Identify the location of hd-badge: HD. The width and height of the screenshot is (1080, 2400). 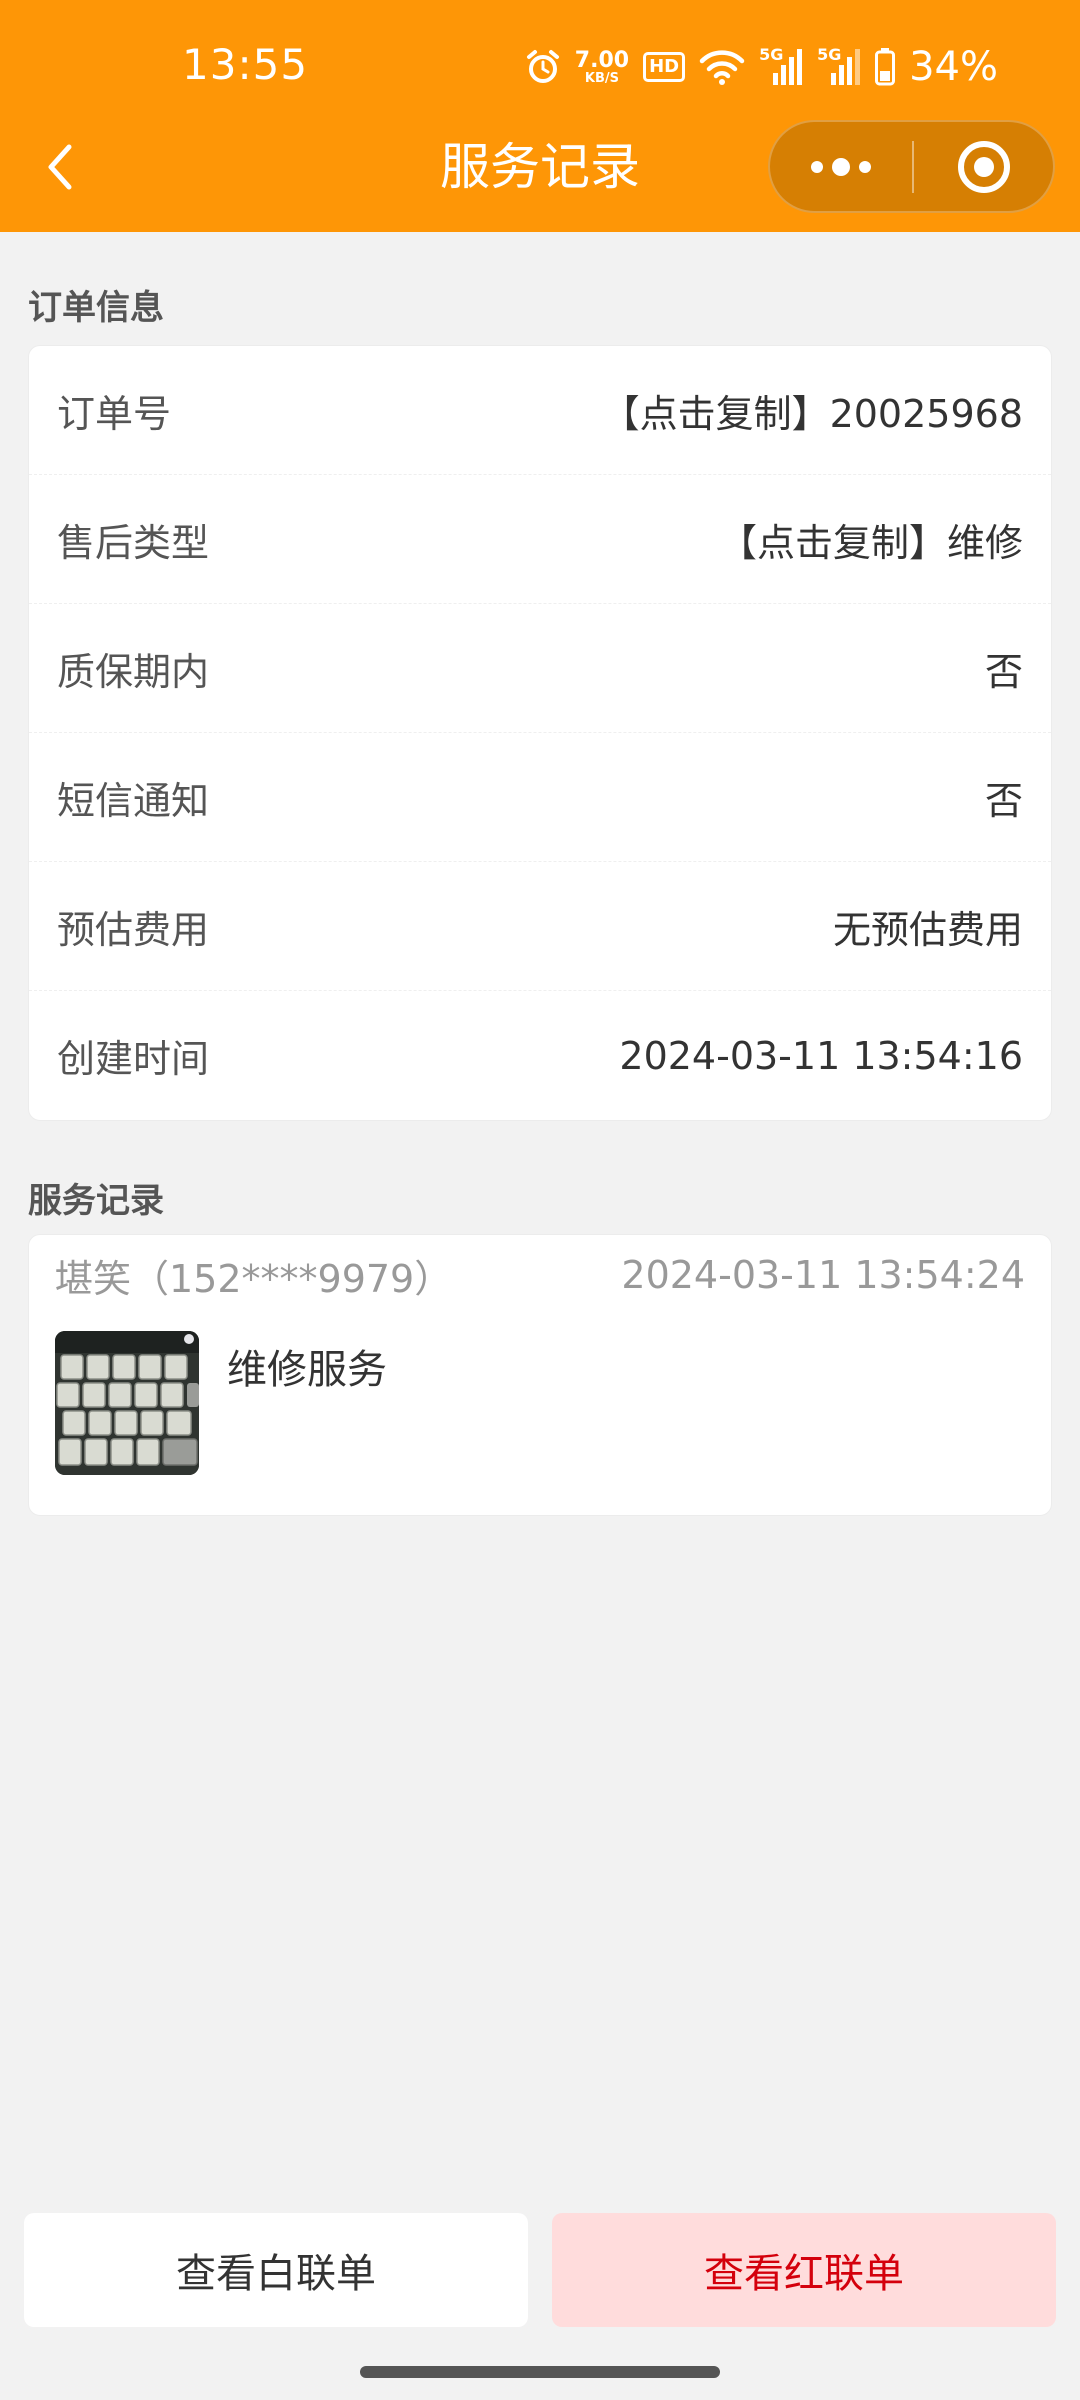
(664, 67).